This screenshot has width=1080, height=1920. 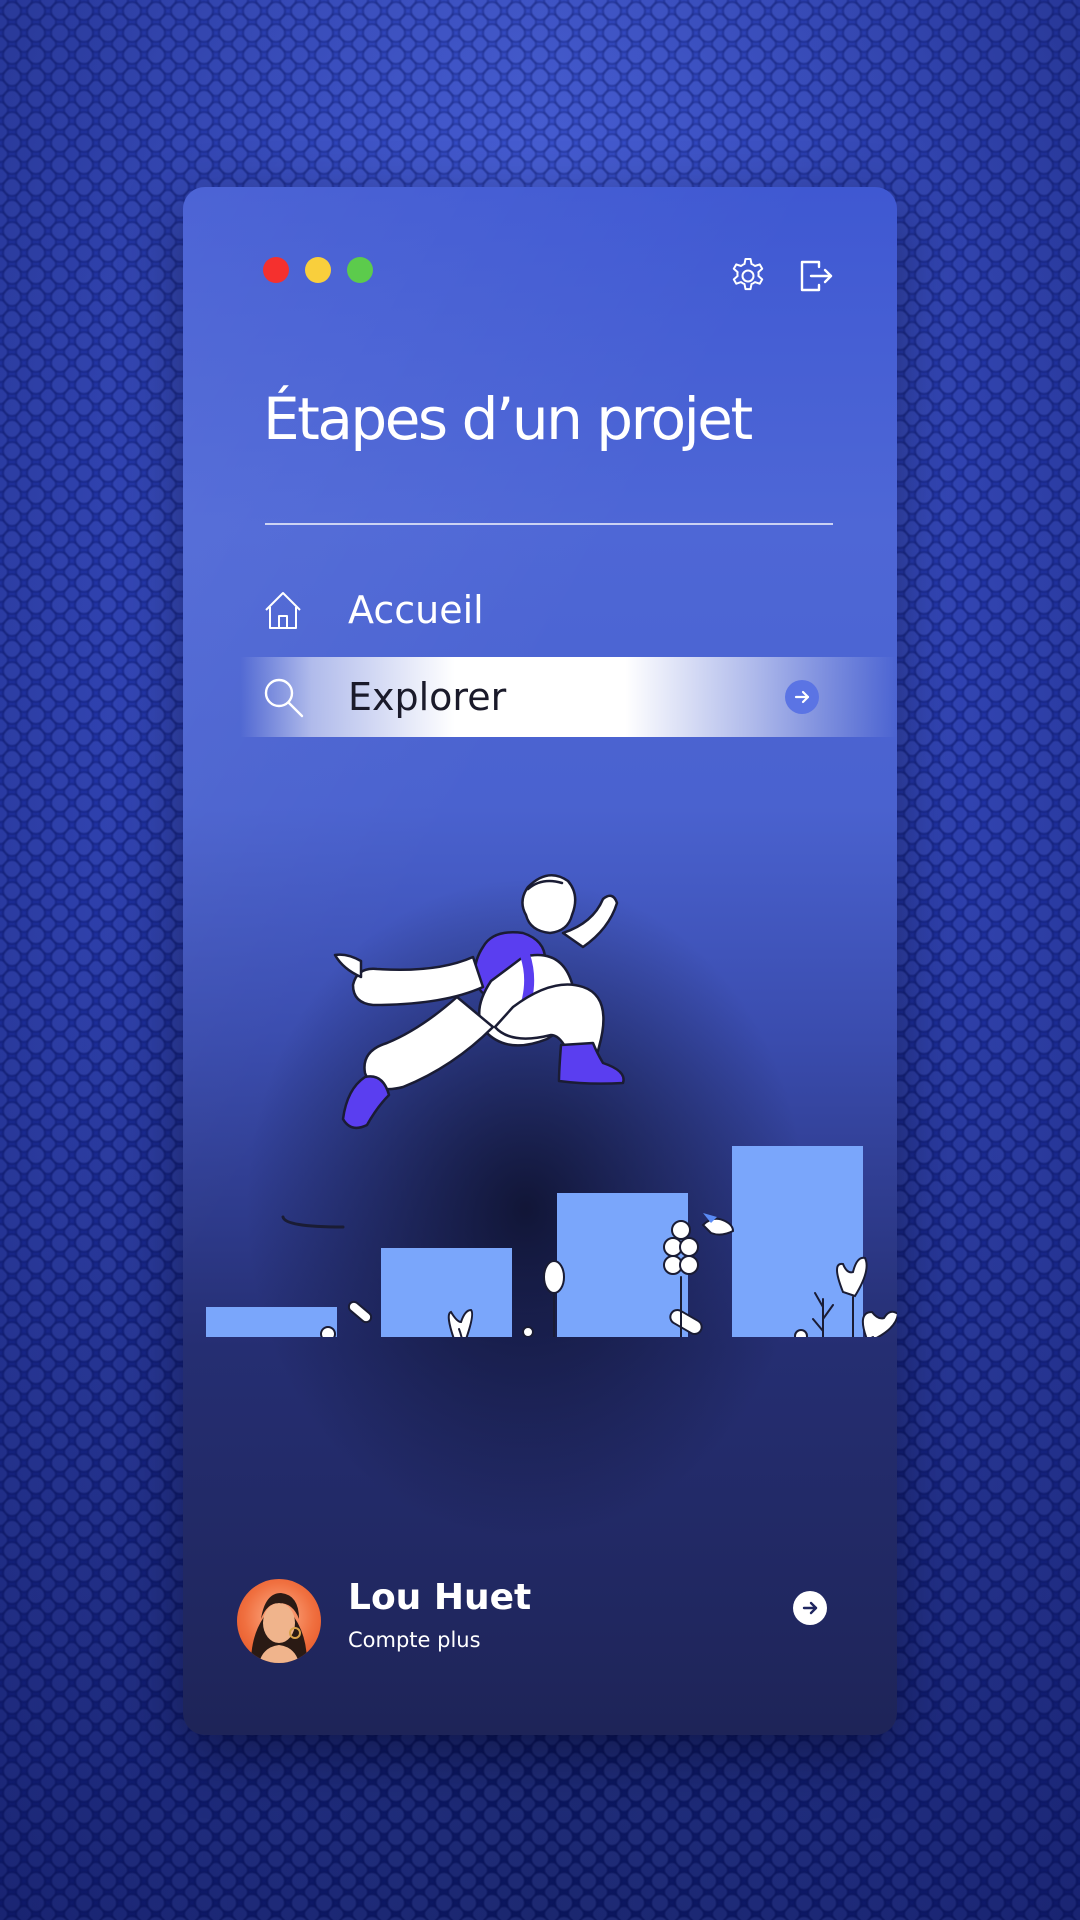 I want to click on explore-arrow-button, so click(x=802, y=697).